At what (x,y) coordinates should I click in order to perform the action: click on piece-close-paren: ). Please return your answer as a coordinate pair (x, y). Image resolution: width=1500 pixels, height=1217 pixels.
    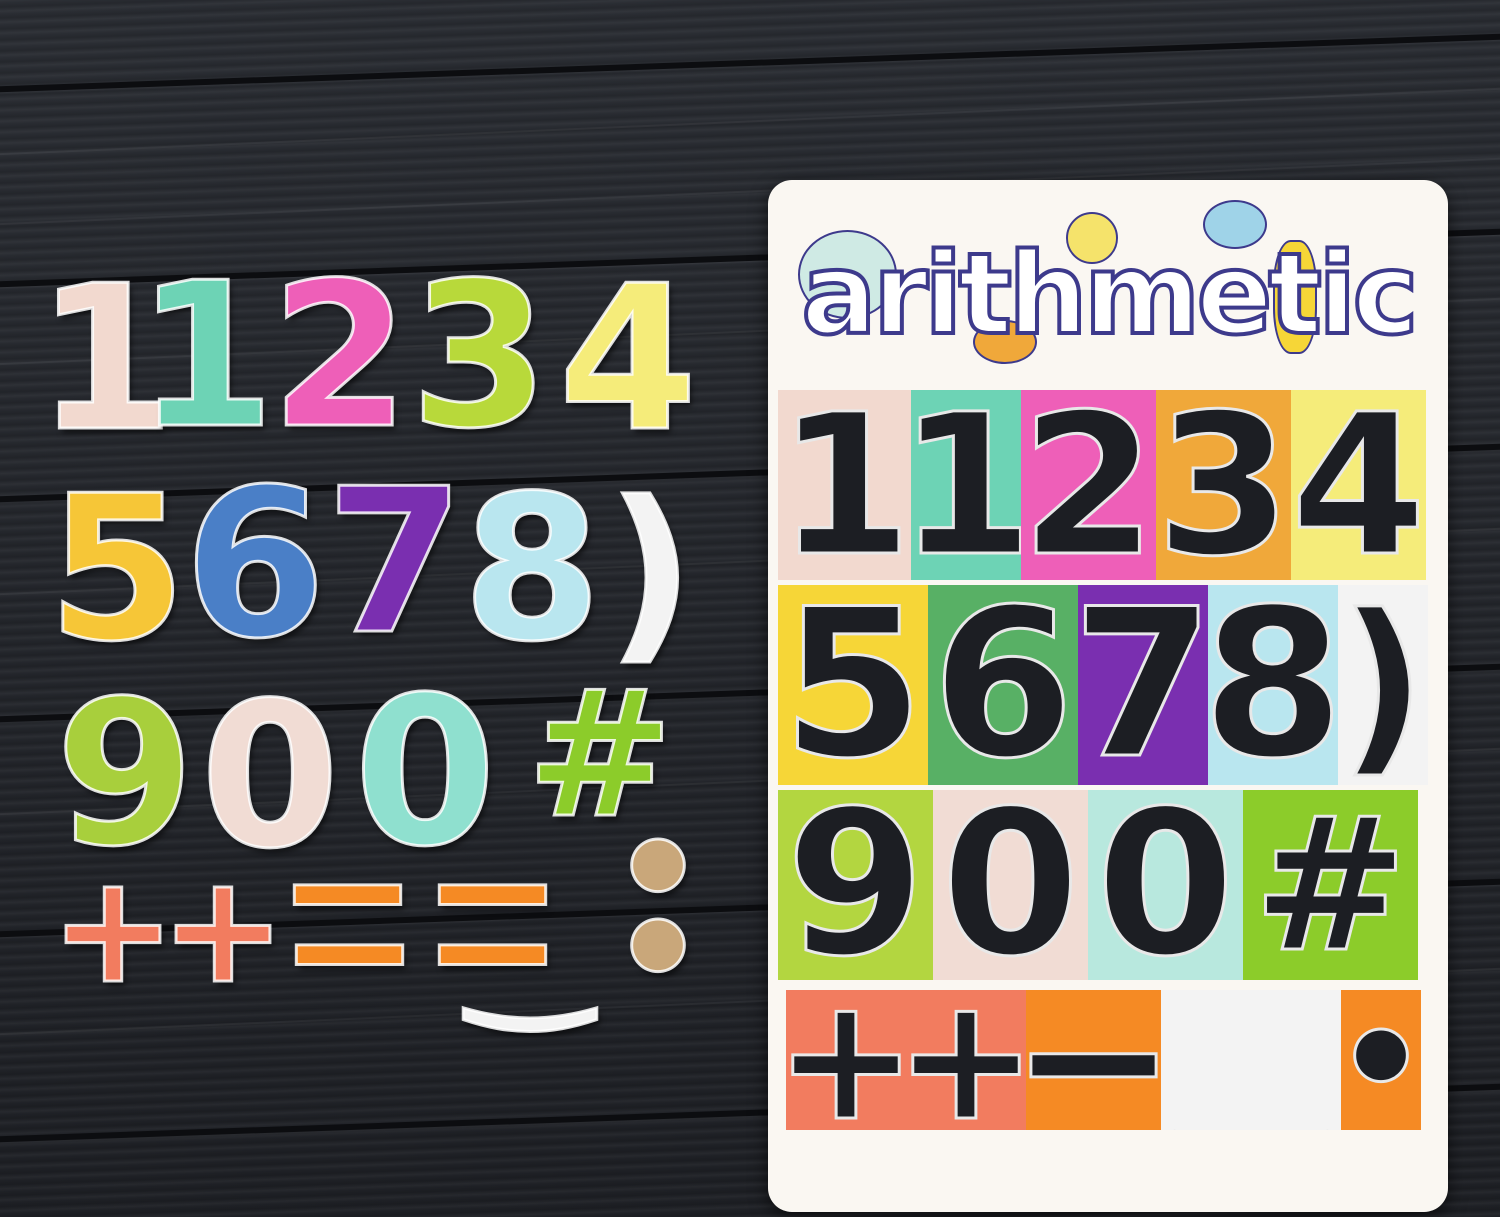
    Looking at the image, I should click on (651, 571).